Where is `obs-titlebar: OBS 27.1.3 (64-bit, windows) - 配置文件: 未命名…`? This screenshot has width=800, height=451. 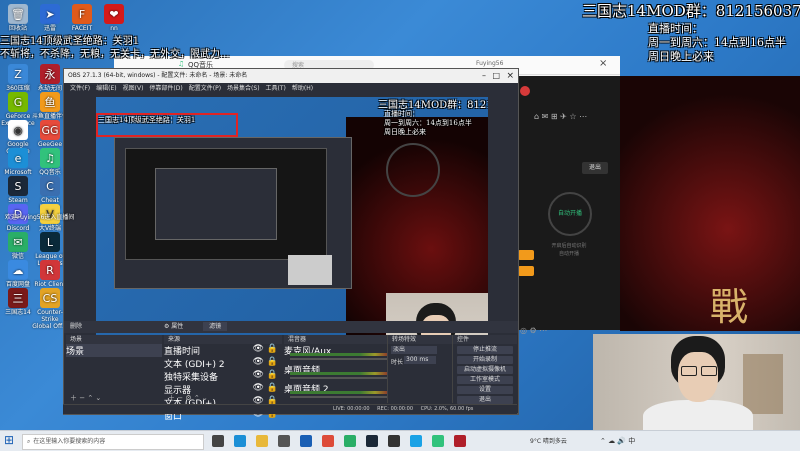
obs-titlebar: OBS 27.1.3 (64-bit, windows) - 配置文件: 未命名… is located at coordinates (291, 76).